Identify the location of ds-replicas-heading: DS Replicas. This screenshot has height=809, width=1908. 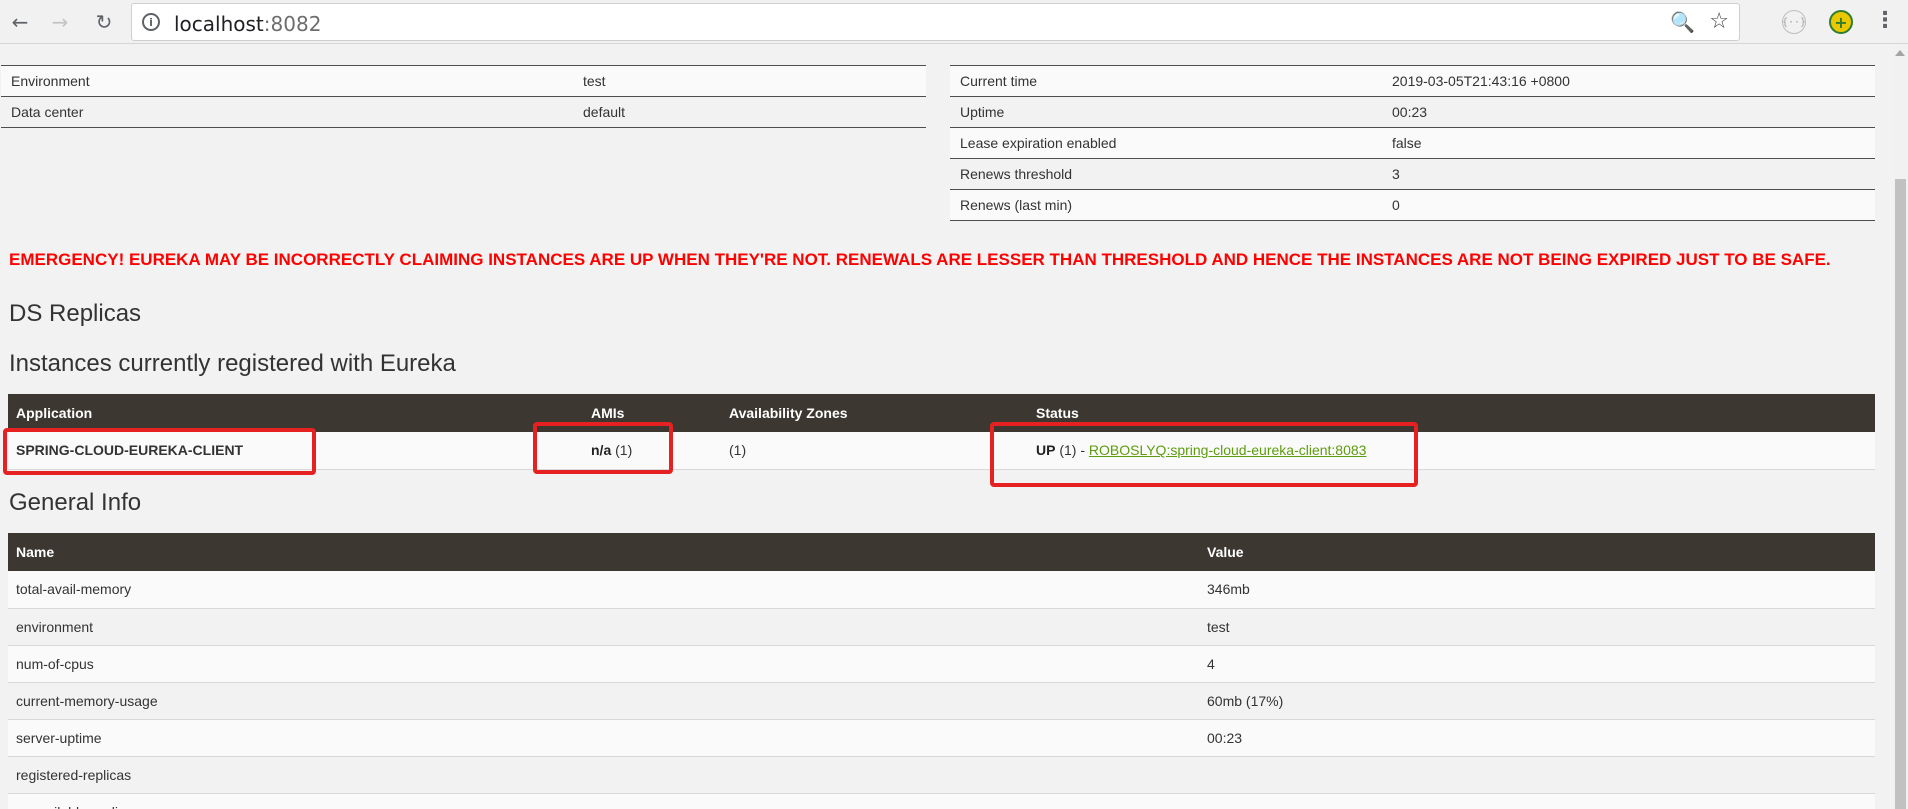
(75, 313).